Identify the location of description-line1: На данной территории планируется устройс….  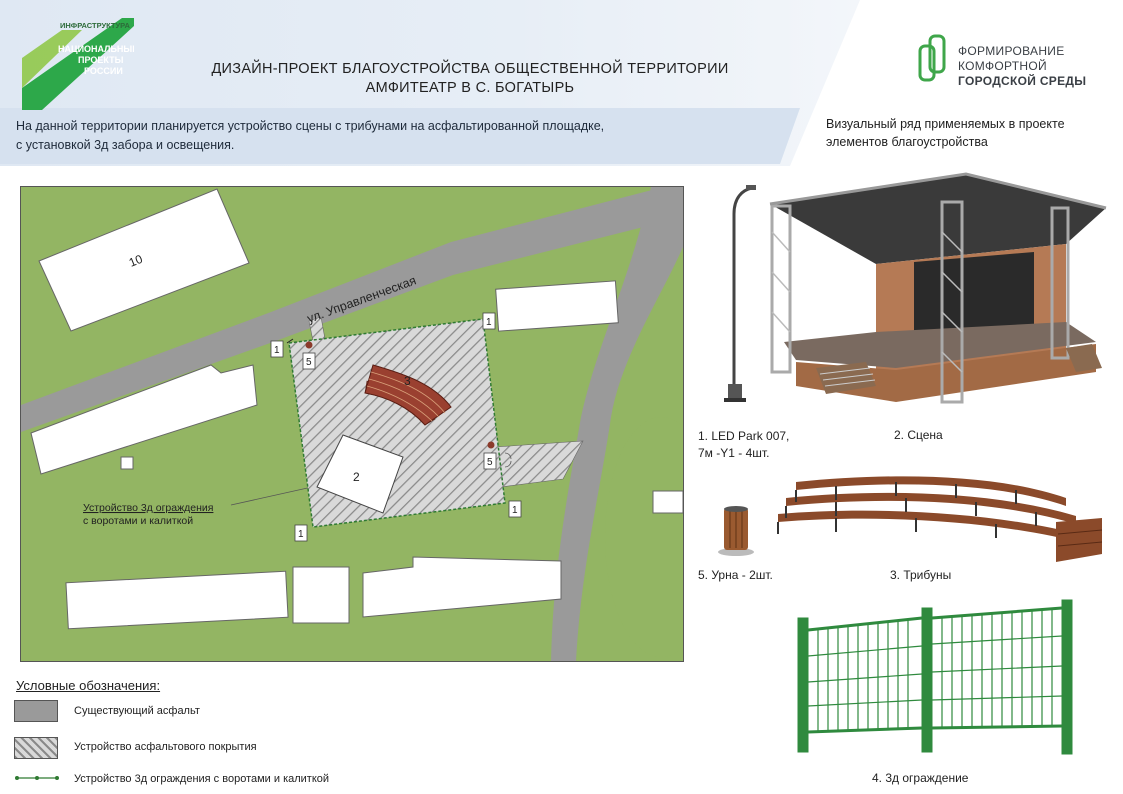
(310, 126).